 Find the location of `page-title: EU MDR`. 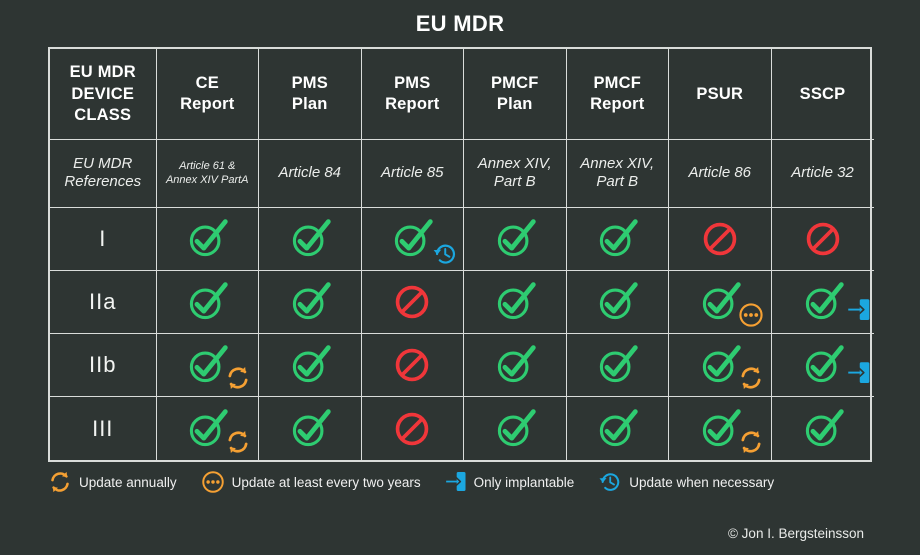

page-title: EU MDR is located at coordinates (460, 23).